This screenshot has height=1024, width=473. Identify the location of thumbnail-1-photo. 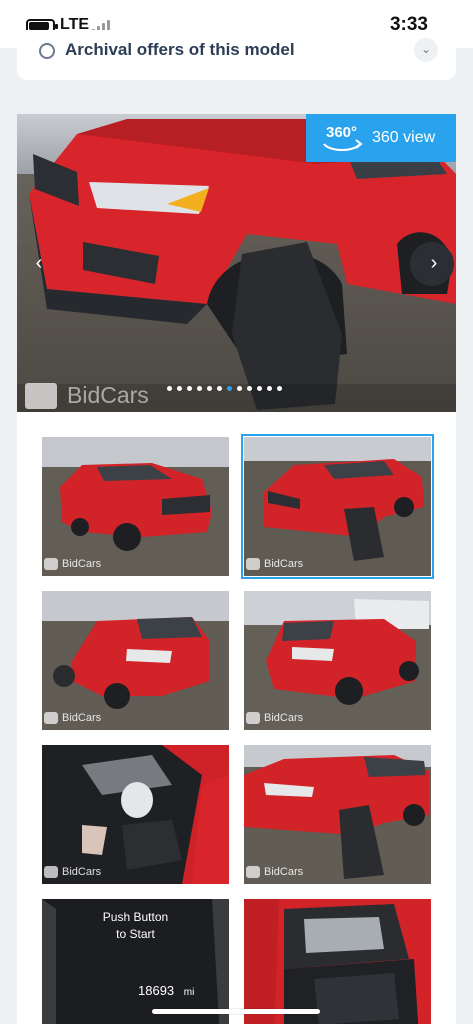
(135, 506).